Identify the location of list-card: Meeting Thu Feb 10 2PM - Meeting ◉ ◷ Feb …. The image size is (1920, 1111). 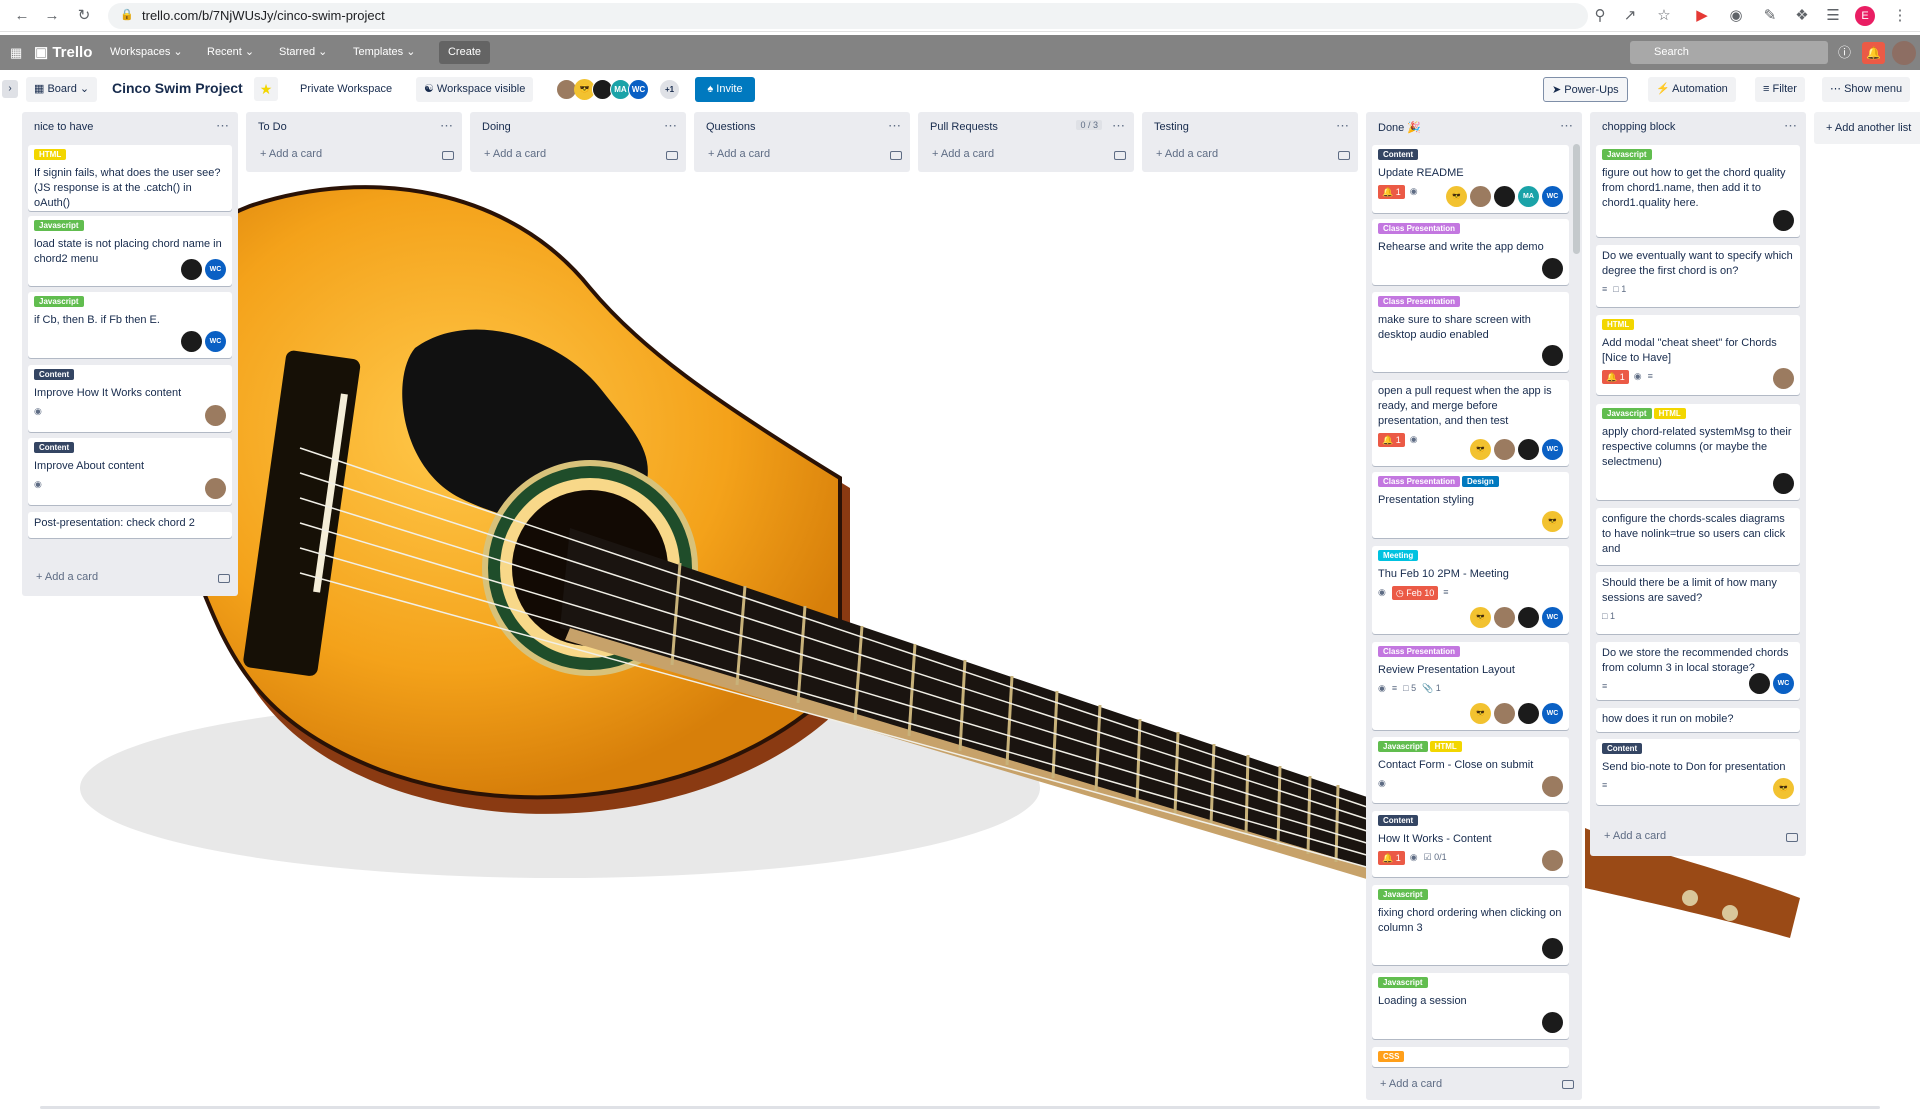
(1470, 590).